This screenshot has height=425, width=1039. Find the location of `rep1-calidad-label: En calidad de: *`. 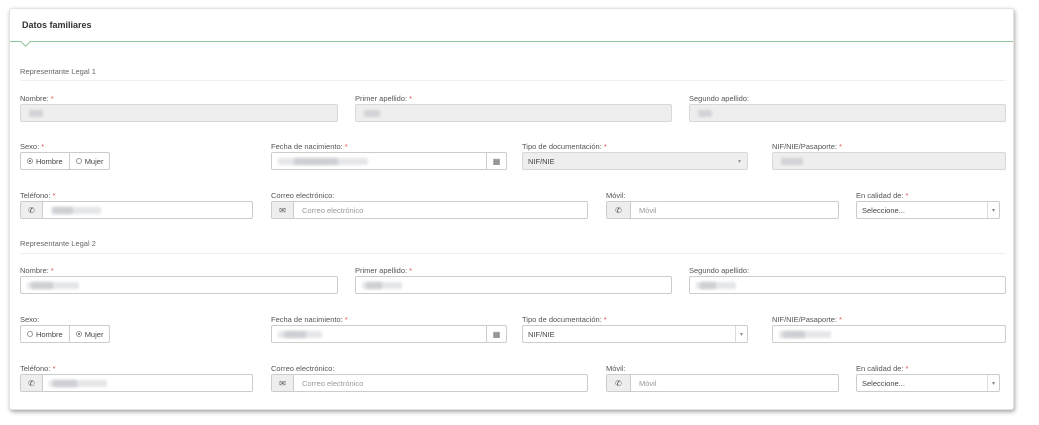

rep1-calidad-label: En calidad de: * is located at coordinates (882, 195).